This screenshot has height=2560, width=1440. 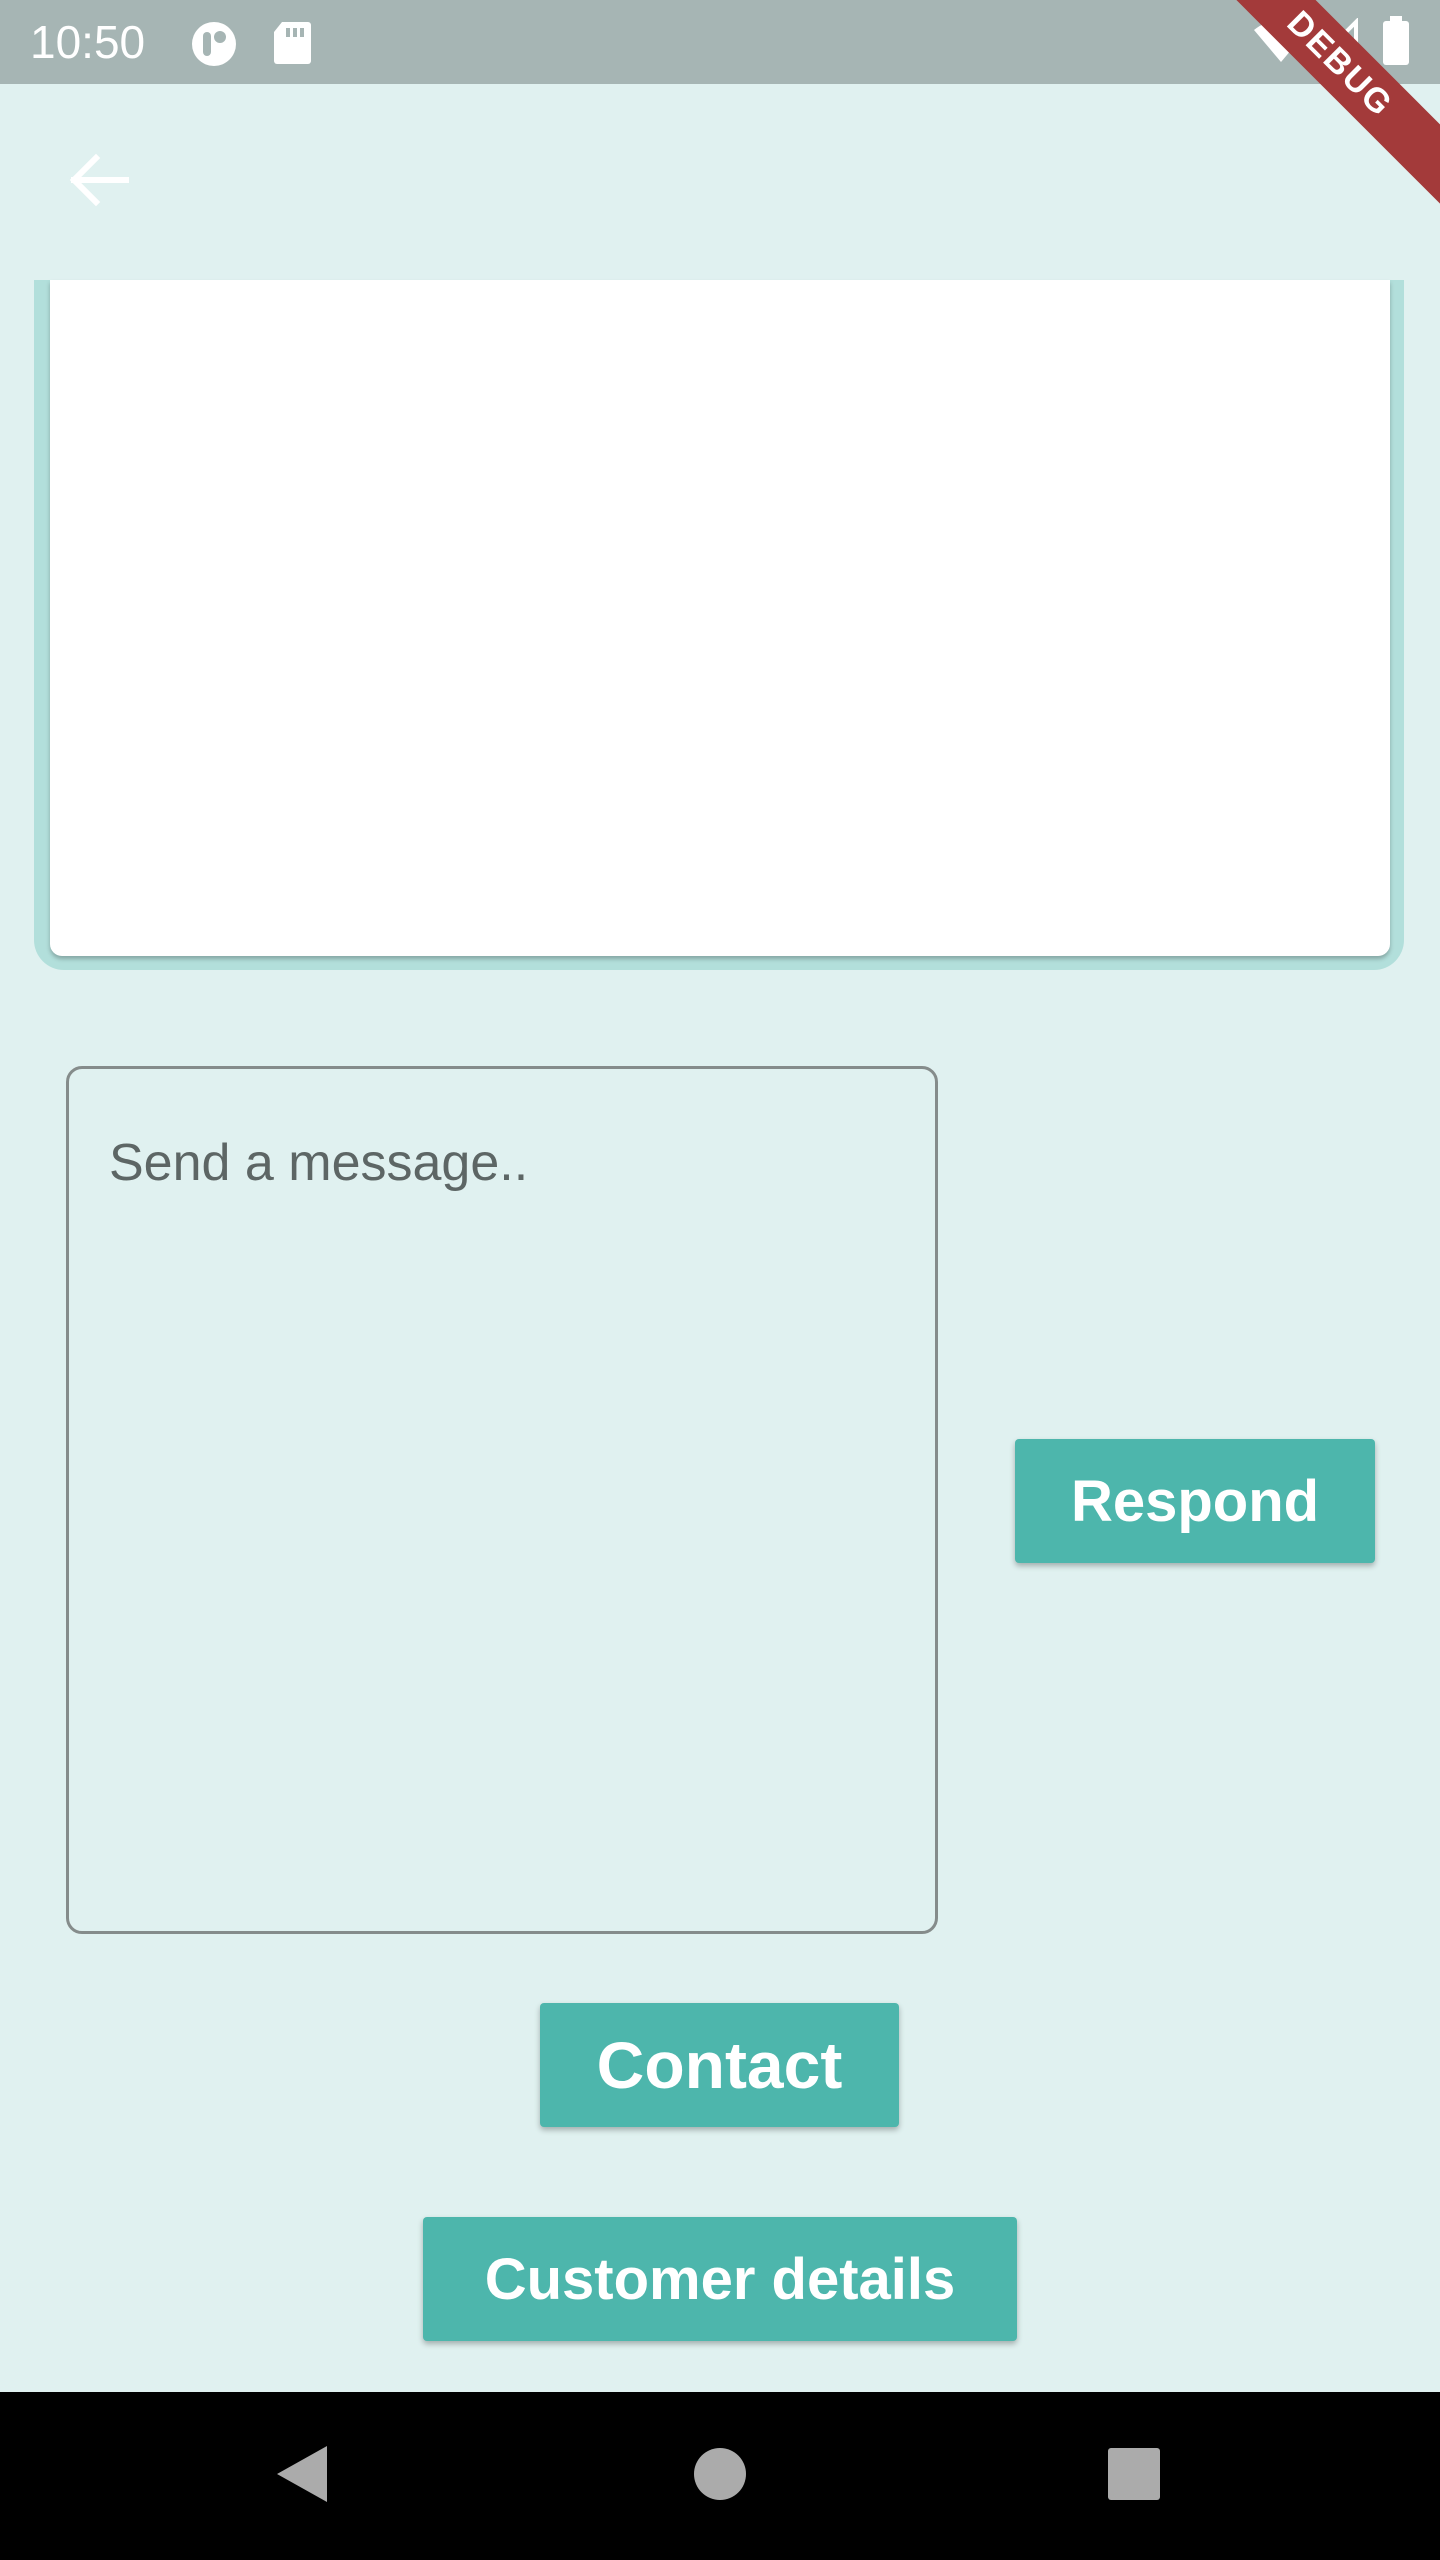 I want to click on nav-recents-button, so click(x=1134, y=2476).